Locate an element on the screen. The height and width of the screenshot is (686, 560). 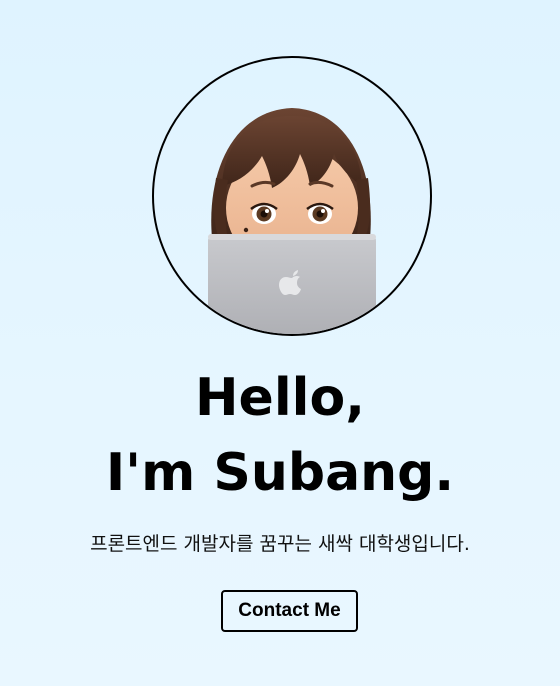
headline-greeting: Hello, is located at coordinates (280, 398).